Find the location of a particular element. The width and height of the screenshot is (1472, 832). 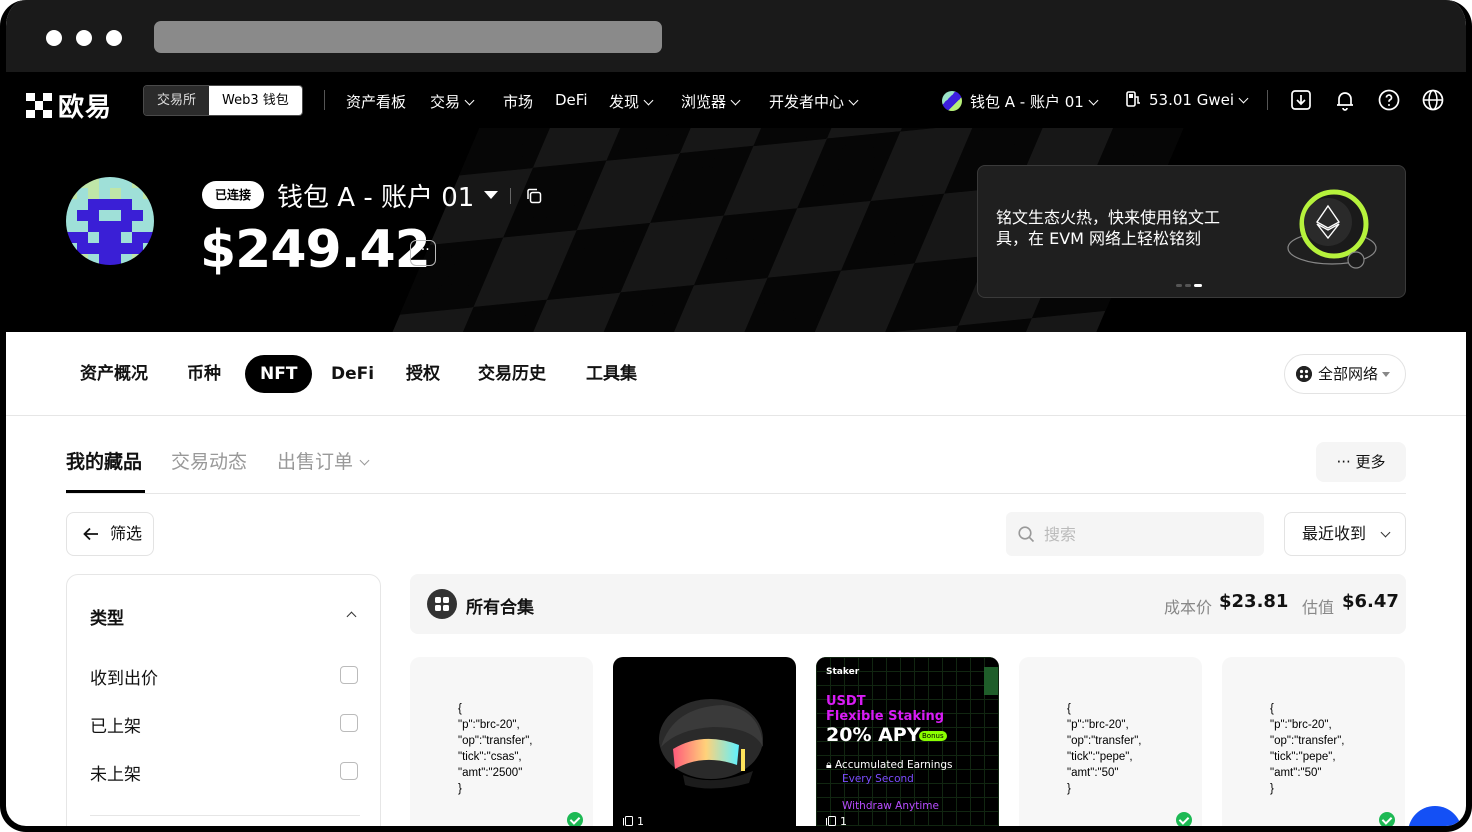

tab-history: 交易历史 is located at coordinates (512, 374).